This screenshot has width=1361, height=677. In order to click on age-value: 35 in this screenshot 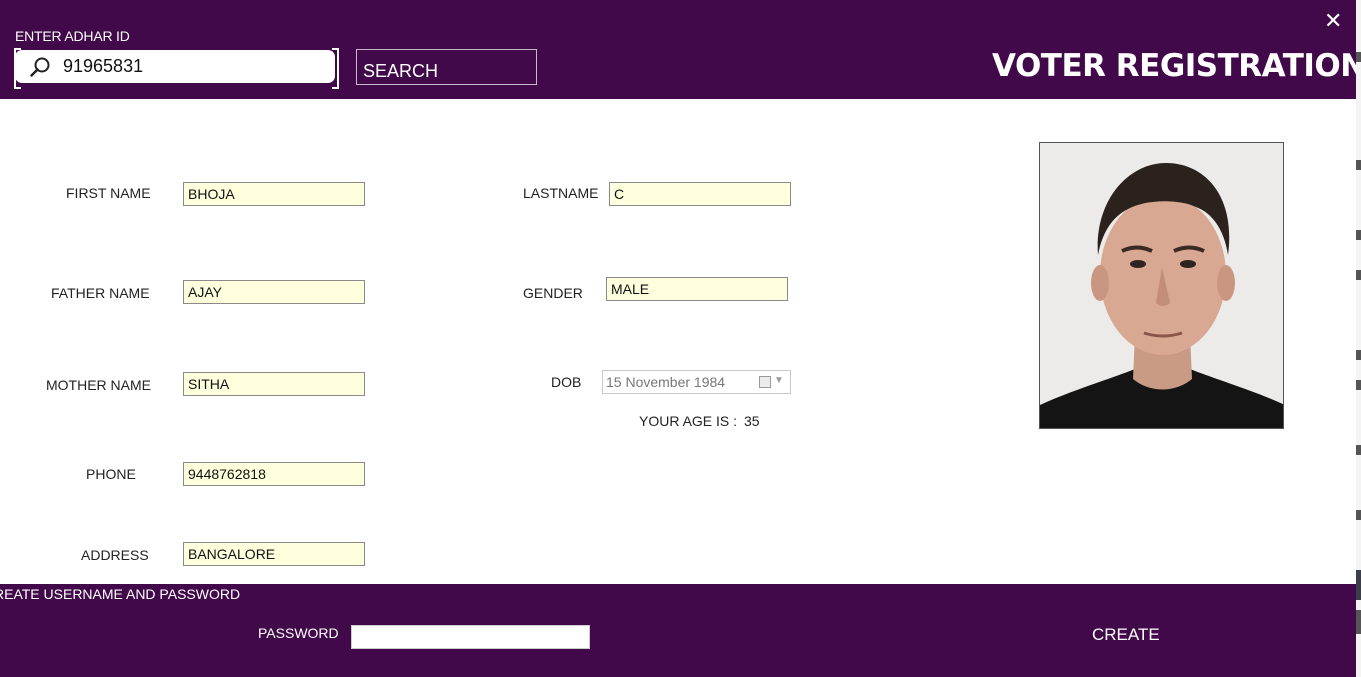, I will do `click(752, 421)`.